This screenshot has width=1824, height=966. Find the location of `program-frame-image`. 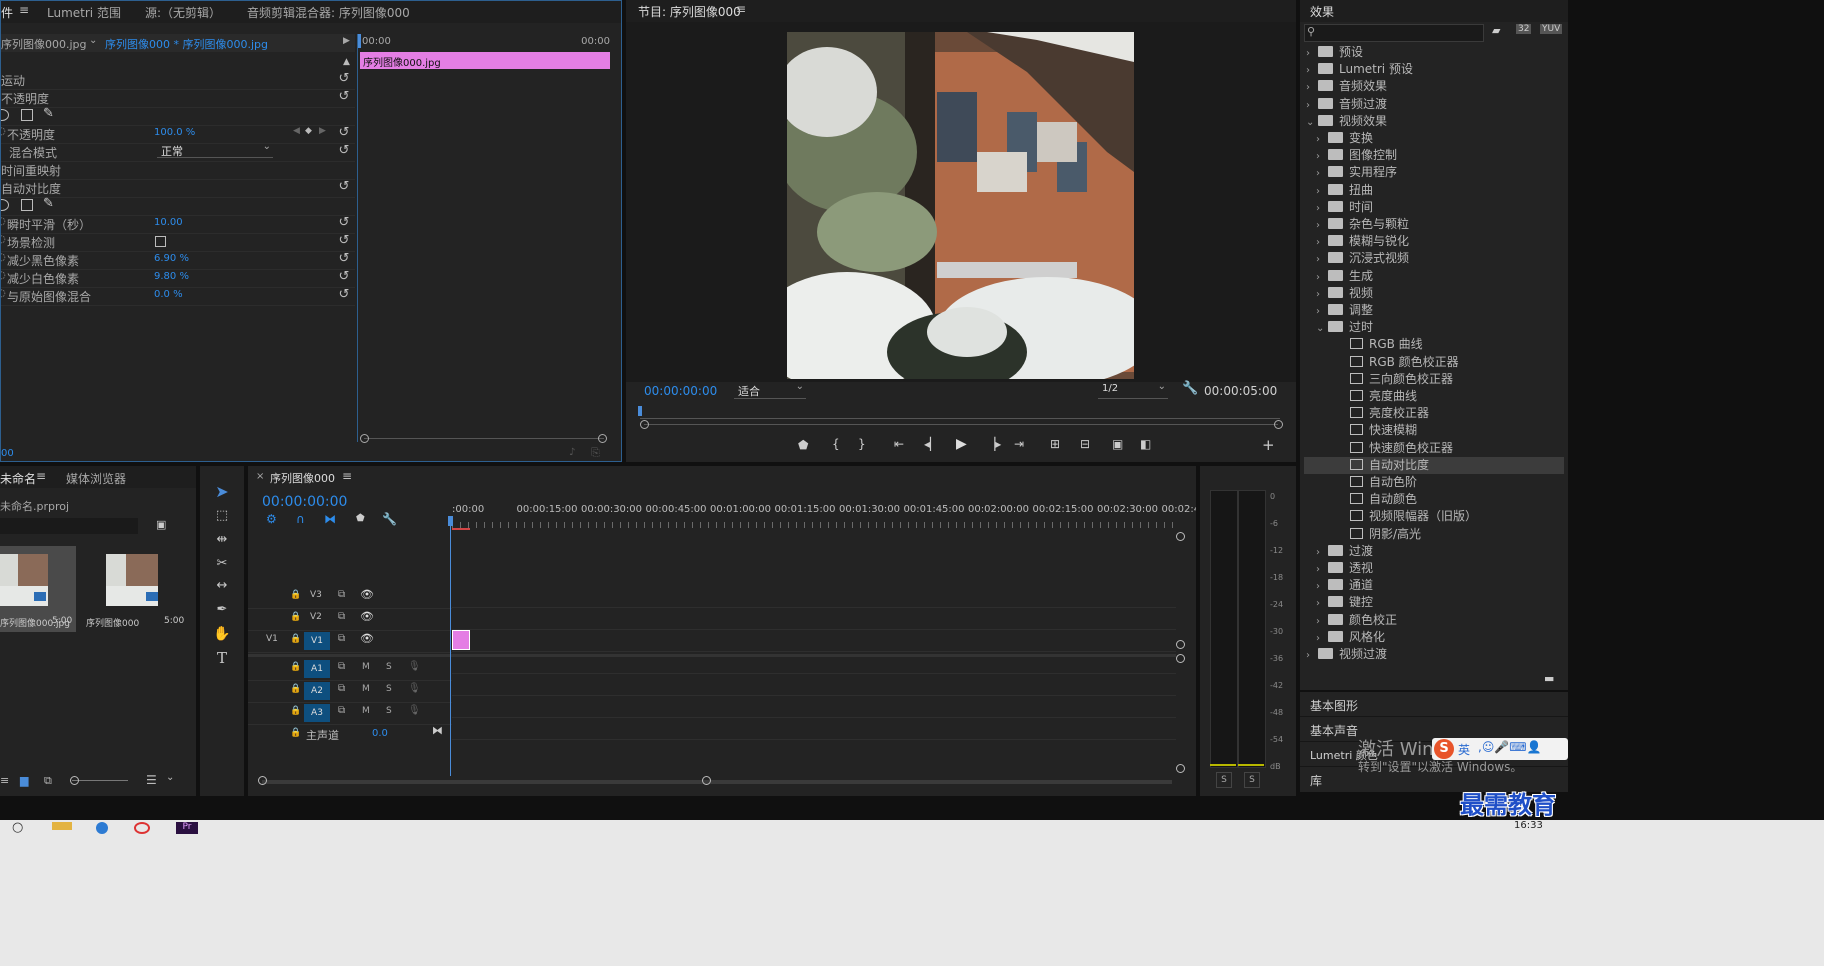

program-frame-image is located at coordinates (960, 205).